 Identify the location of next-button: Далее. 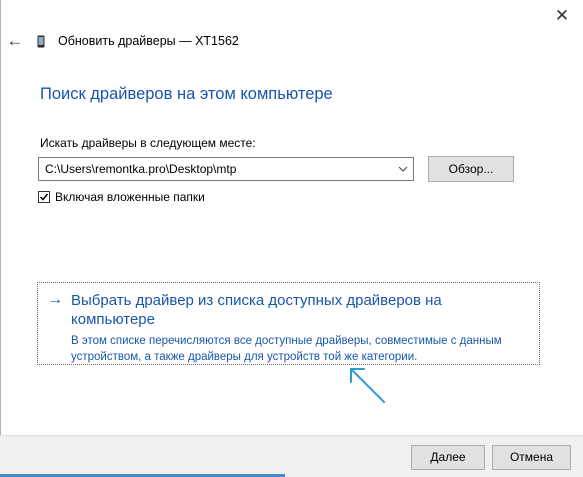
(448, 457).